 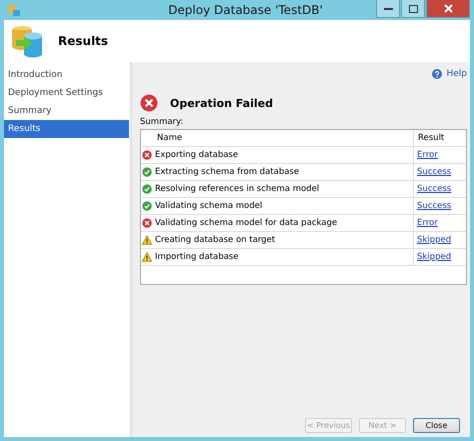 I want to click on close-button, so click(x=448, y=9).